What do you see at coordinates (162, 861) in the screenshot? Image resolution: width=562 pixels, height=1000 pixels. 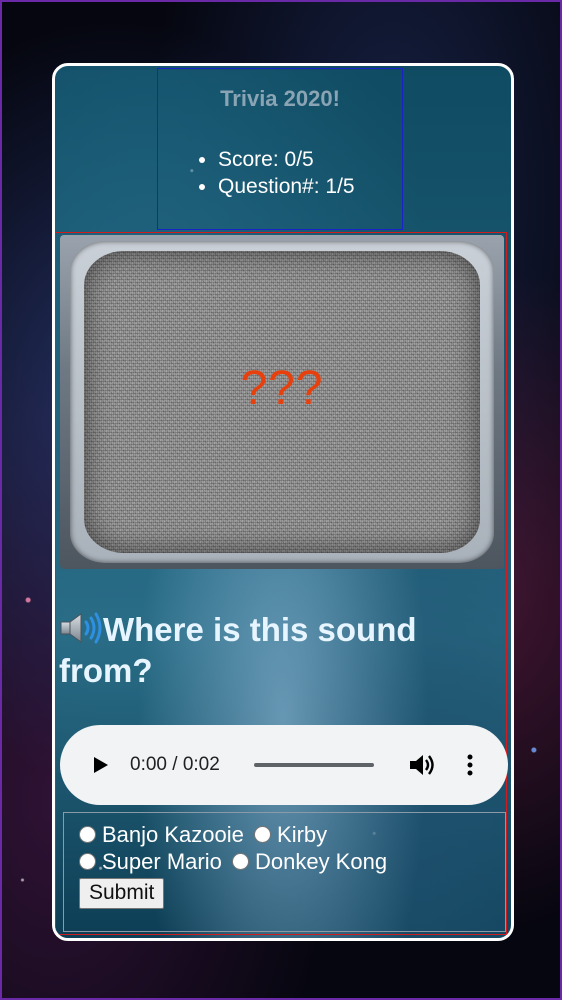 I see `answer-label: Super Mario` at bounding box center [162, 861].